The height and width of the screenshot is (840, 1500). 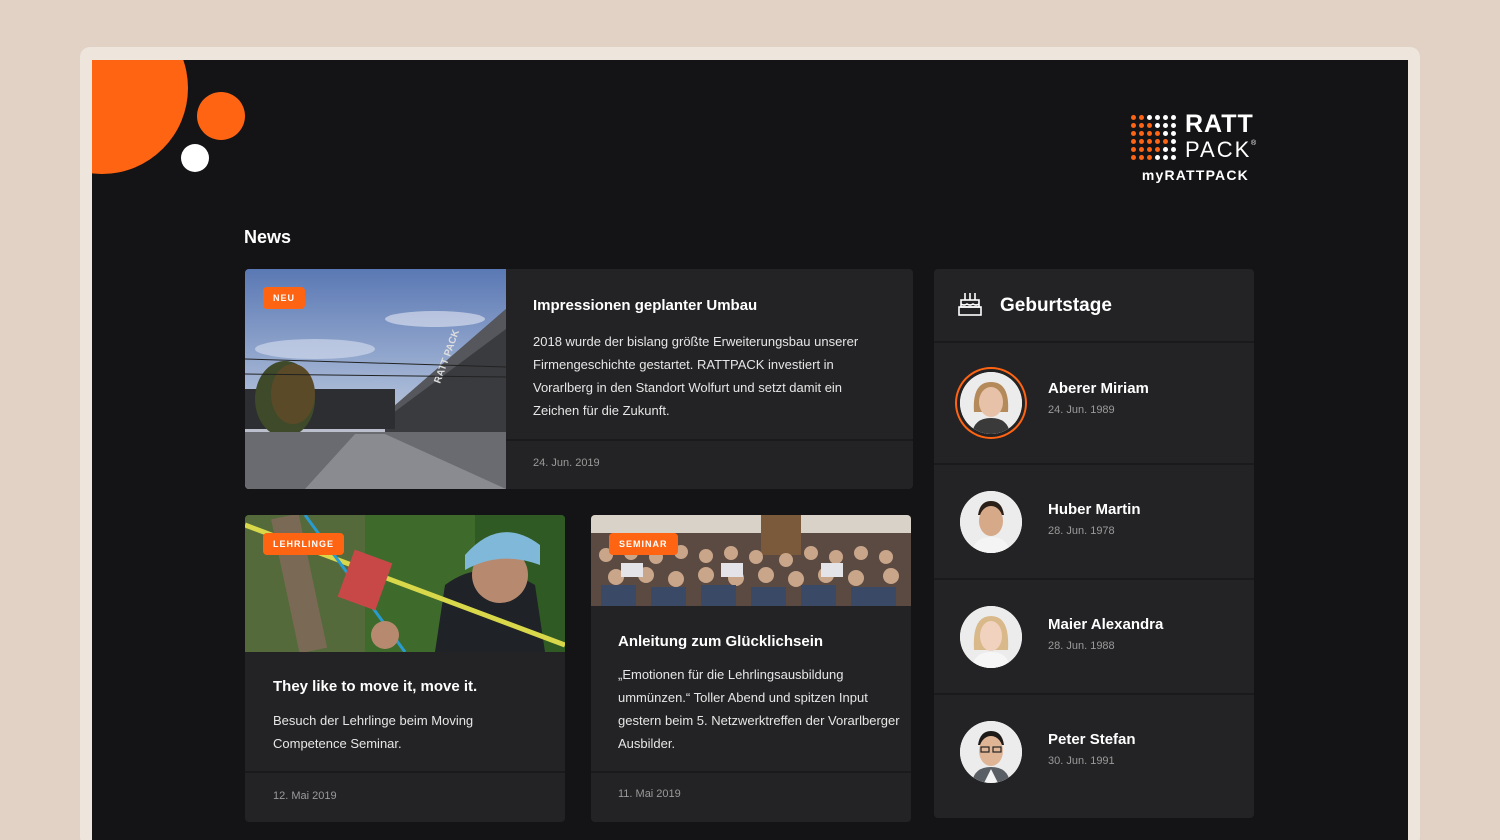 What do you see at coordinates (221, 116) in the screenshot?
I see `decor-circle-medium` at bounding box center [221, 116].